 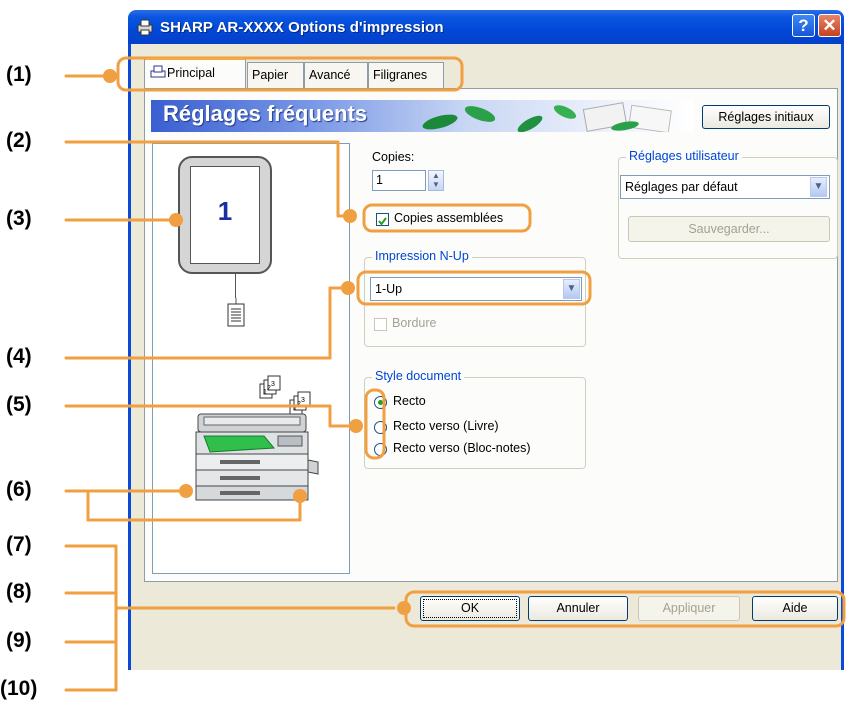 What do you see at coordinates (19, 489) in the screenshot?
I see `callout-6: (6)` at bounding box center [19, 489].